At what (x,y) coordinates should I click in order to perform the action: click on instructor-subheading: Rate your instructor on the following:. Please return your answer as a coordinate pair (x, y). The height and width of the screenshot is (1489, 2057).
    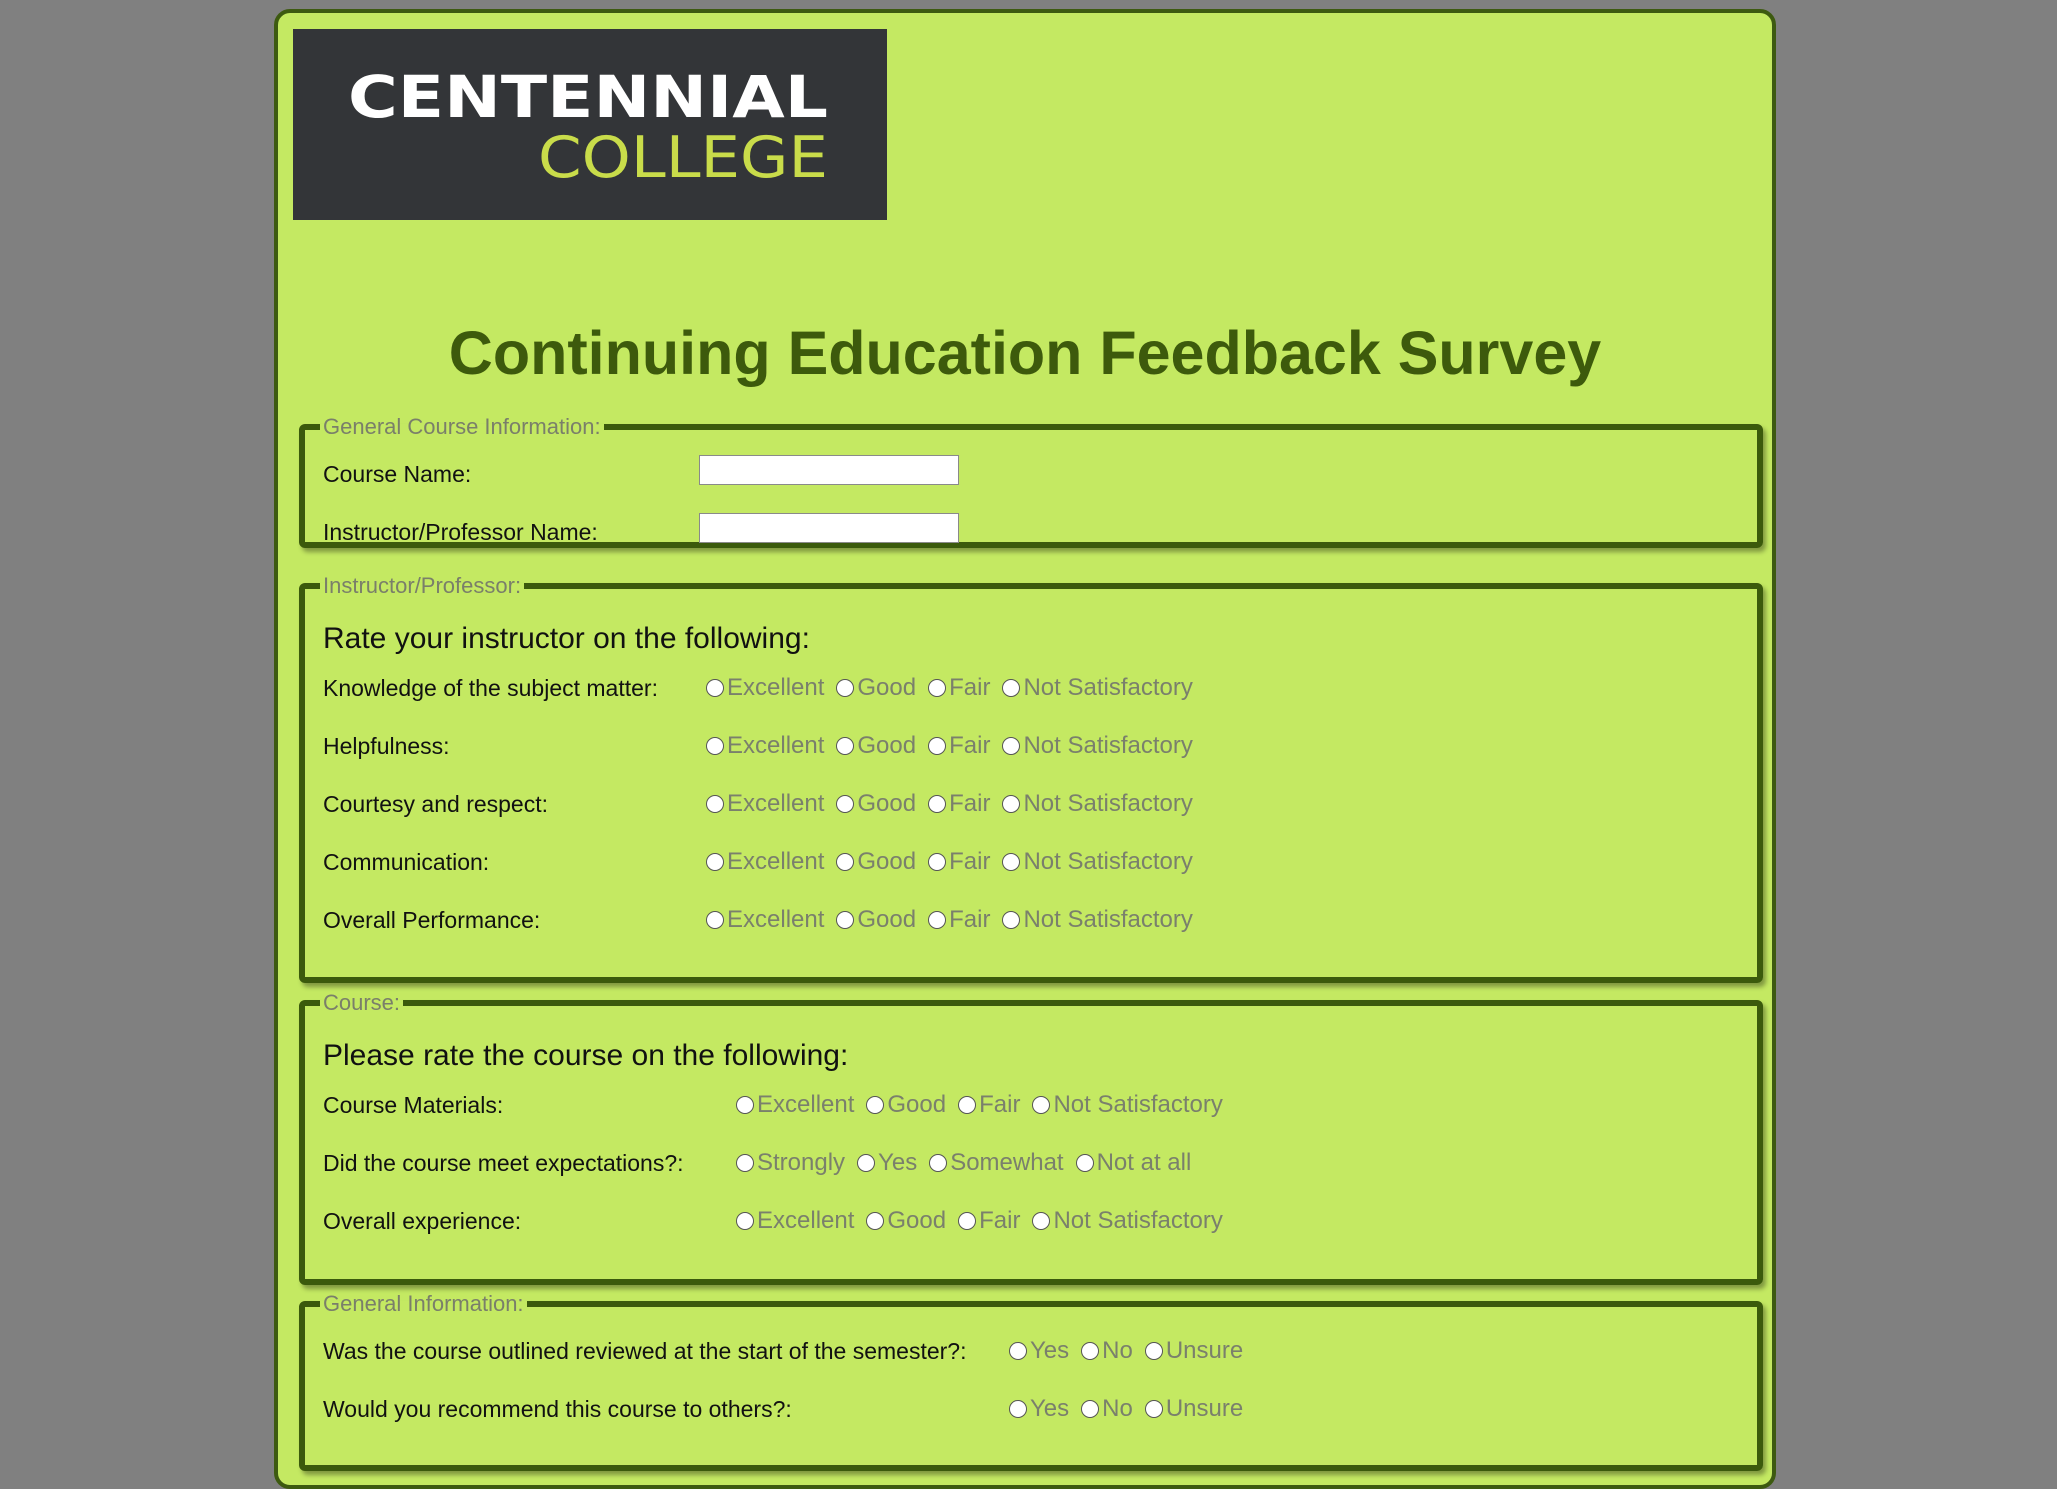
    Looking at the image, I should click on (566, 638).